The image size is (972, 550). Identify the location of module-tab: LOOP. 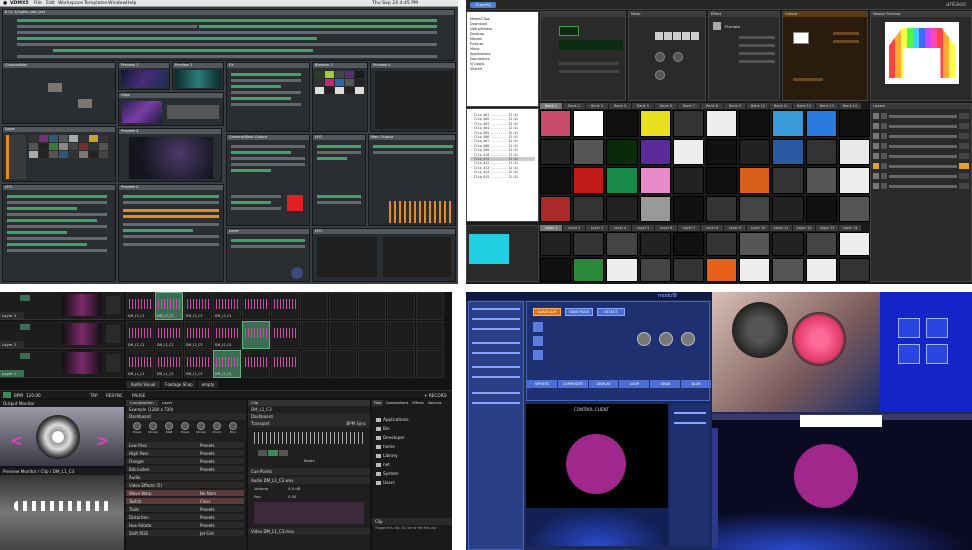
(634, 384).